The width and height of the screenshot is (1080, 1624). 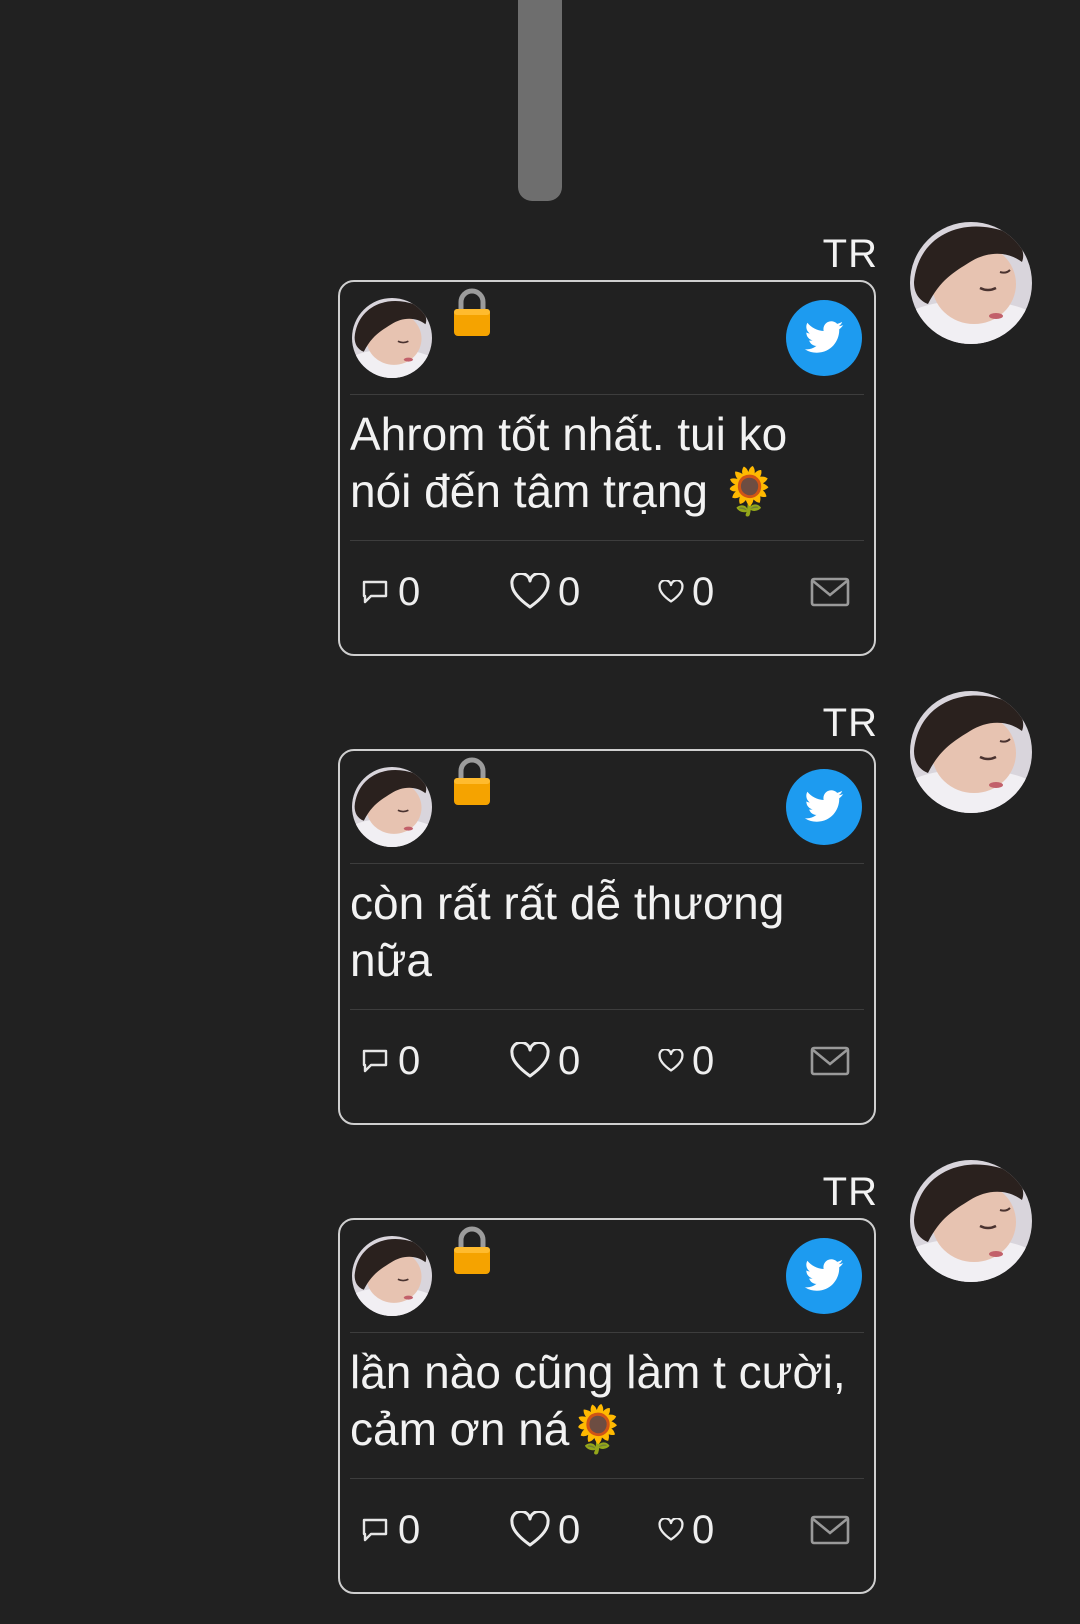 I want to click on tweet-card: còn rất rất dễ thương nữa 0 0 0, so click(x=607, y=937).